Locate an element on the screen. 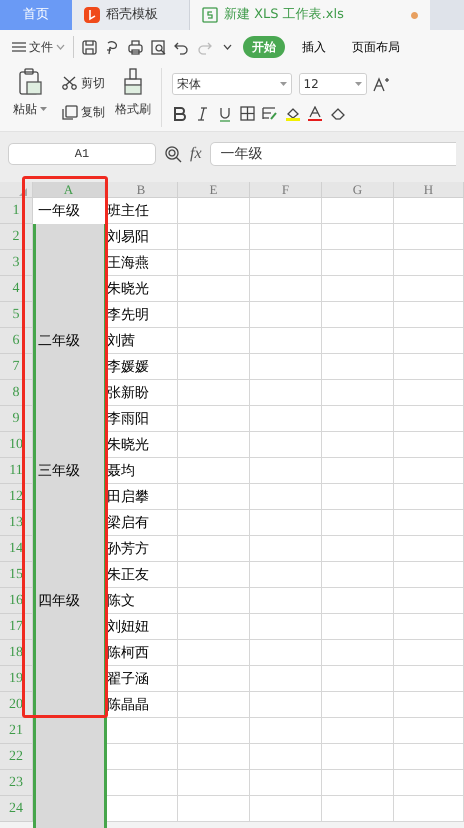  column-header: F is located at coordinates (286, 190).